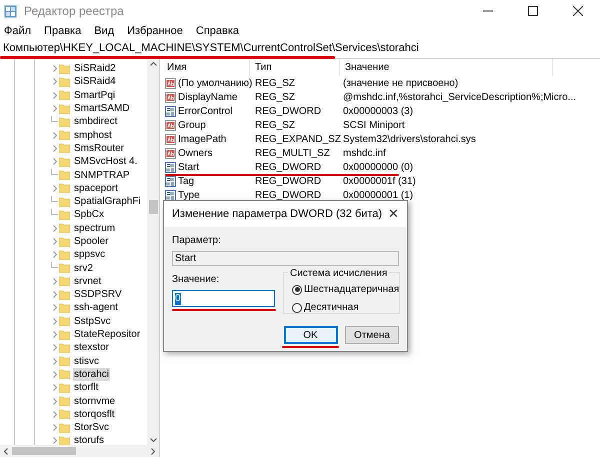 The width and height of the screenshot is (600, 457). Describe the element at coordinates (189, 195) in the screenshot. I see `value-name: Type` at that location.